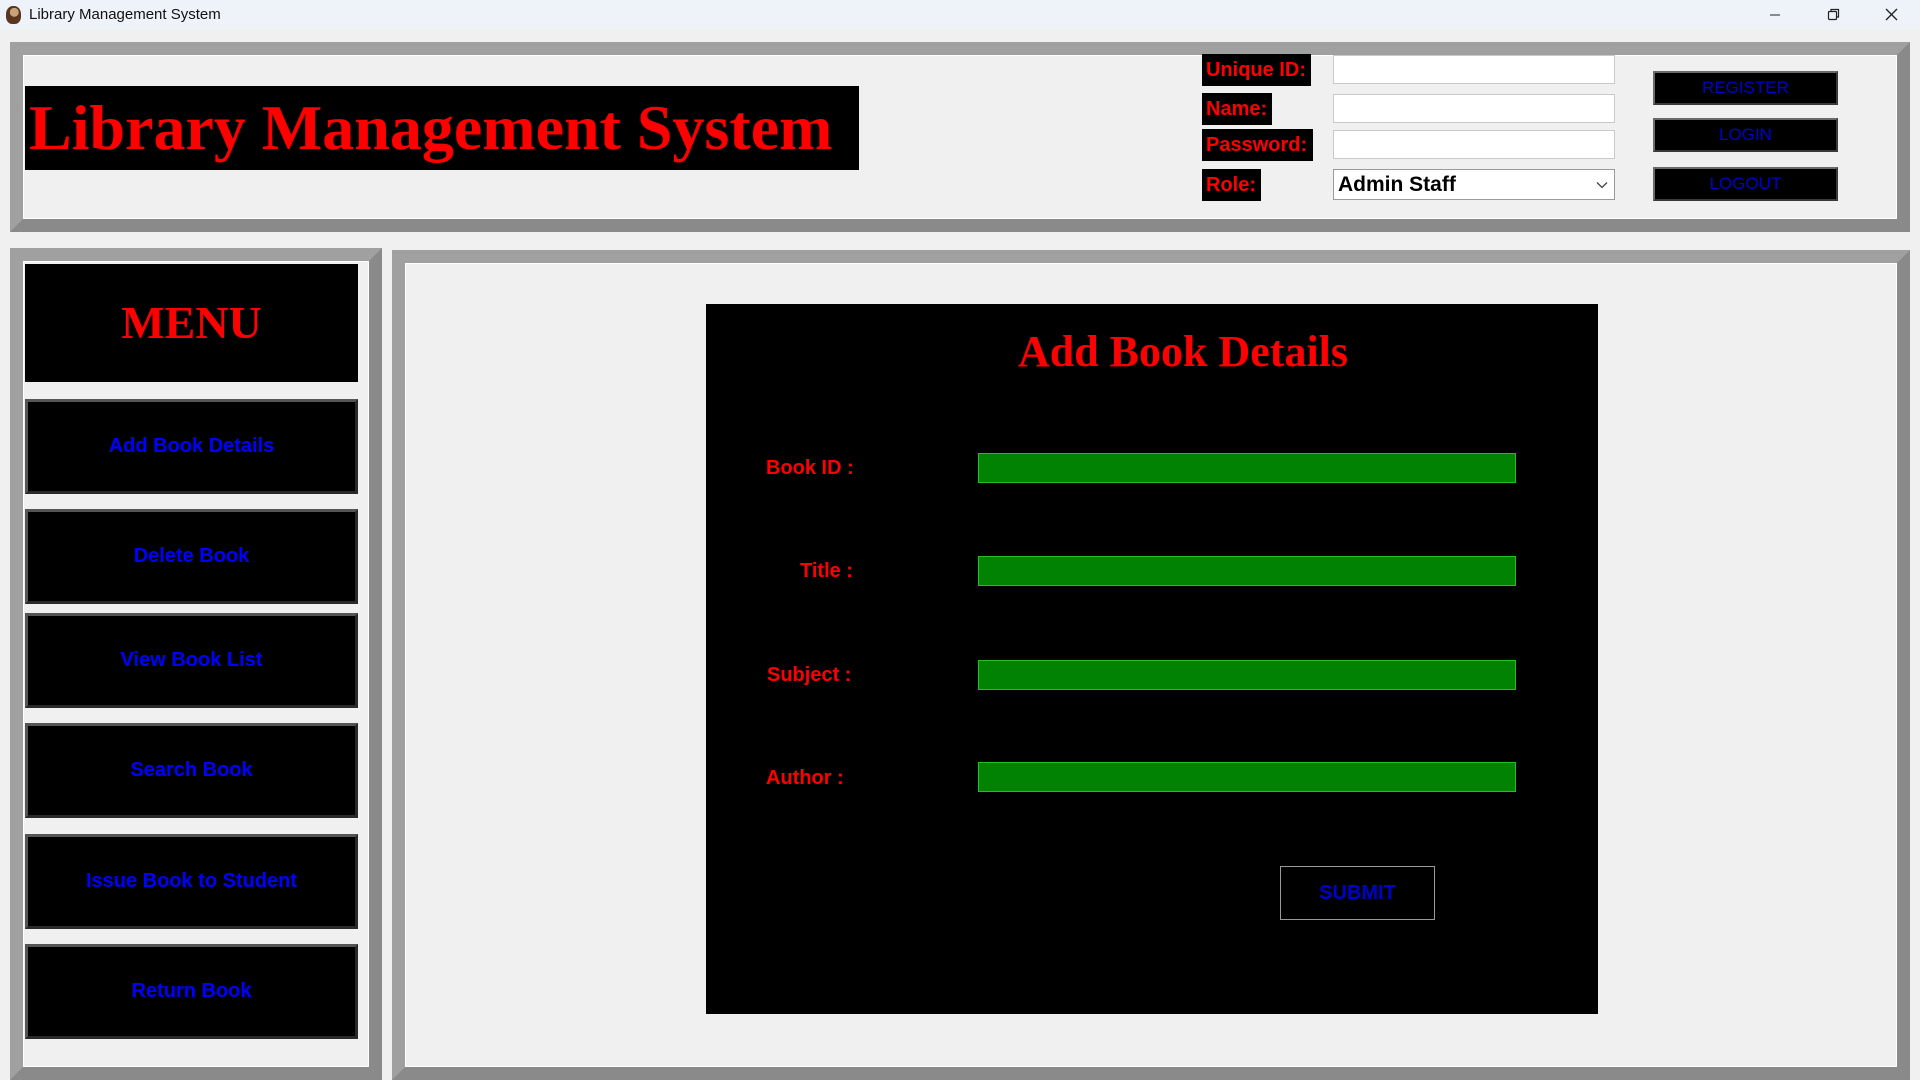  What do you see at coordinates (1231, 185) in the screenshot?
I see `role-label: Role:` at bounding box center [1231, 185].